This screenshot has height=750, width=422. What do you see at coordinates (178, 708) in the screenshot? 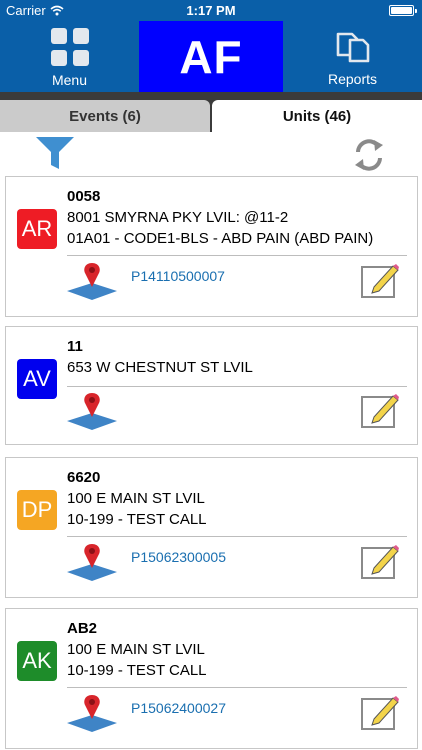
I see `event-id-link: P15062400027` at bounding box center [178, 708].